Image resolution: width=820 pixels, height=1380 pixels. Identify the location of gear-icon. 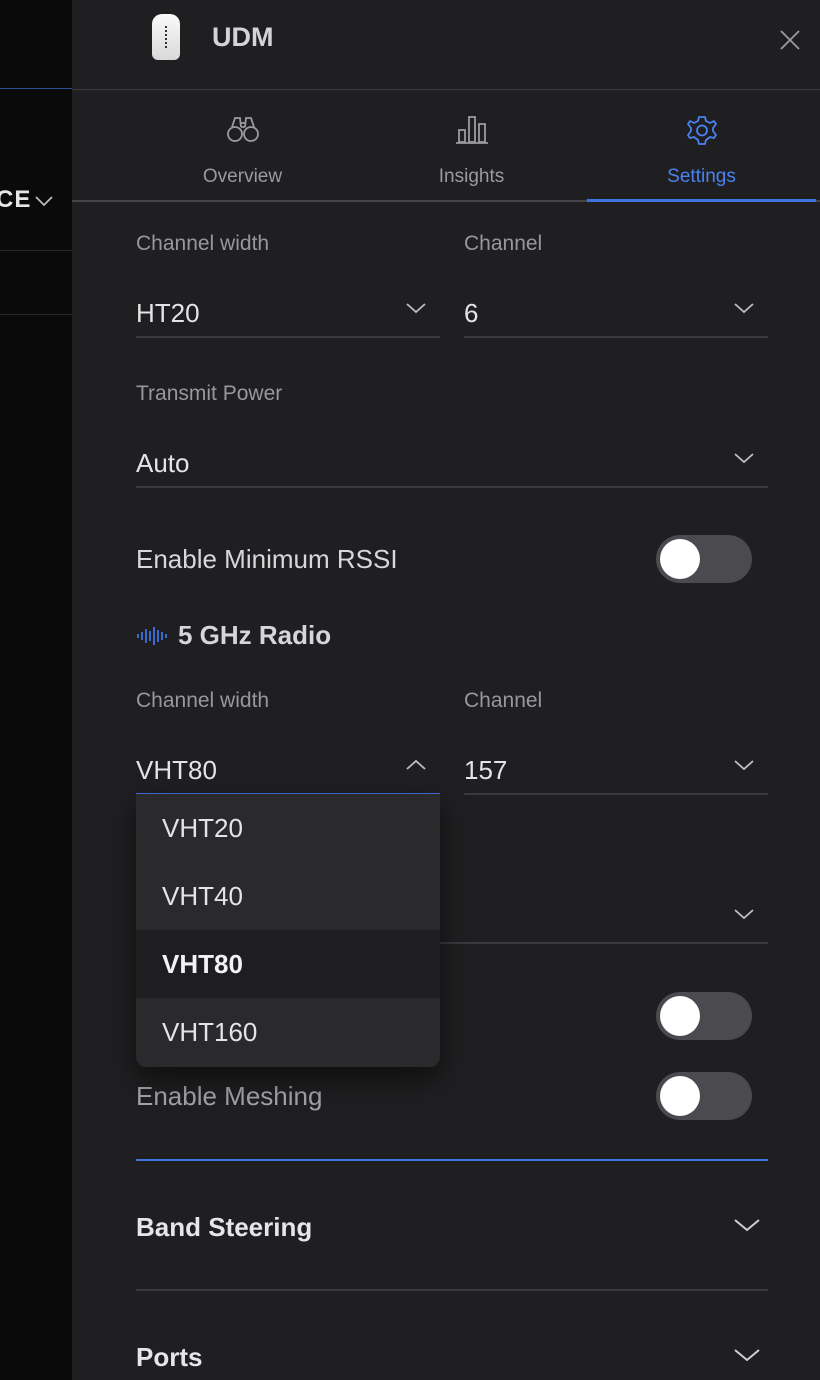
(701, 130).